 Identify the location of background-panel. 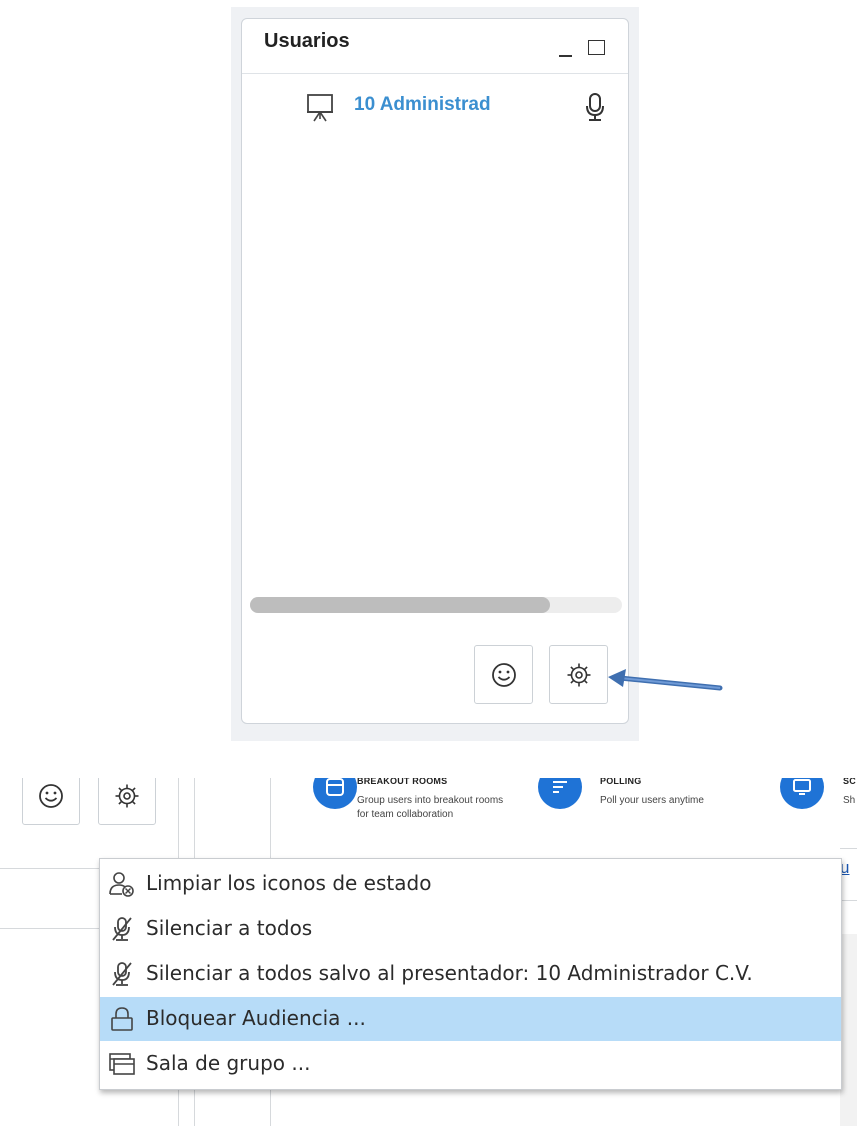
(848, 1030).